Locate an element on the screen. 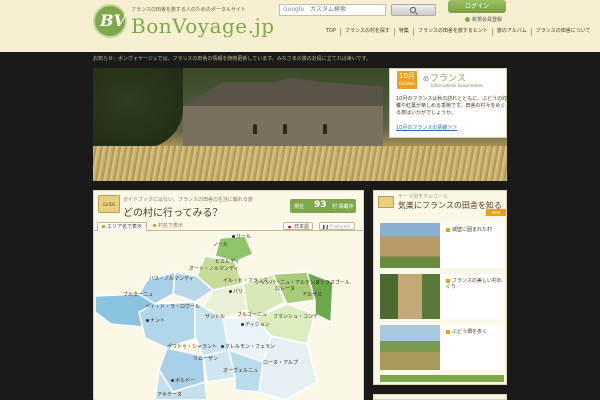 This screenshot has height=400, width=600. search-button is located at coordinates (413, 10).